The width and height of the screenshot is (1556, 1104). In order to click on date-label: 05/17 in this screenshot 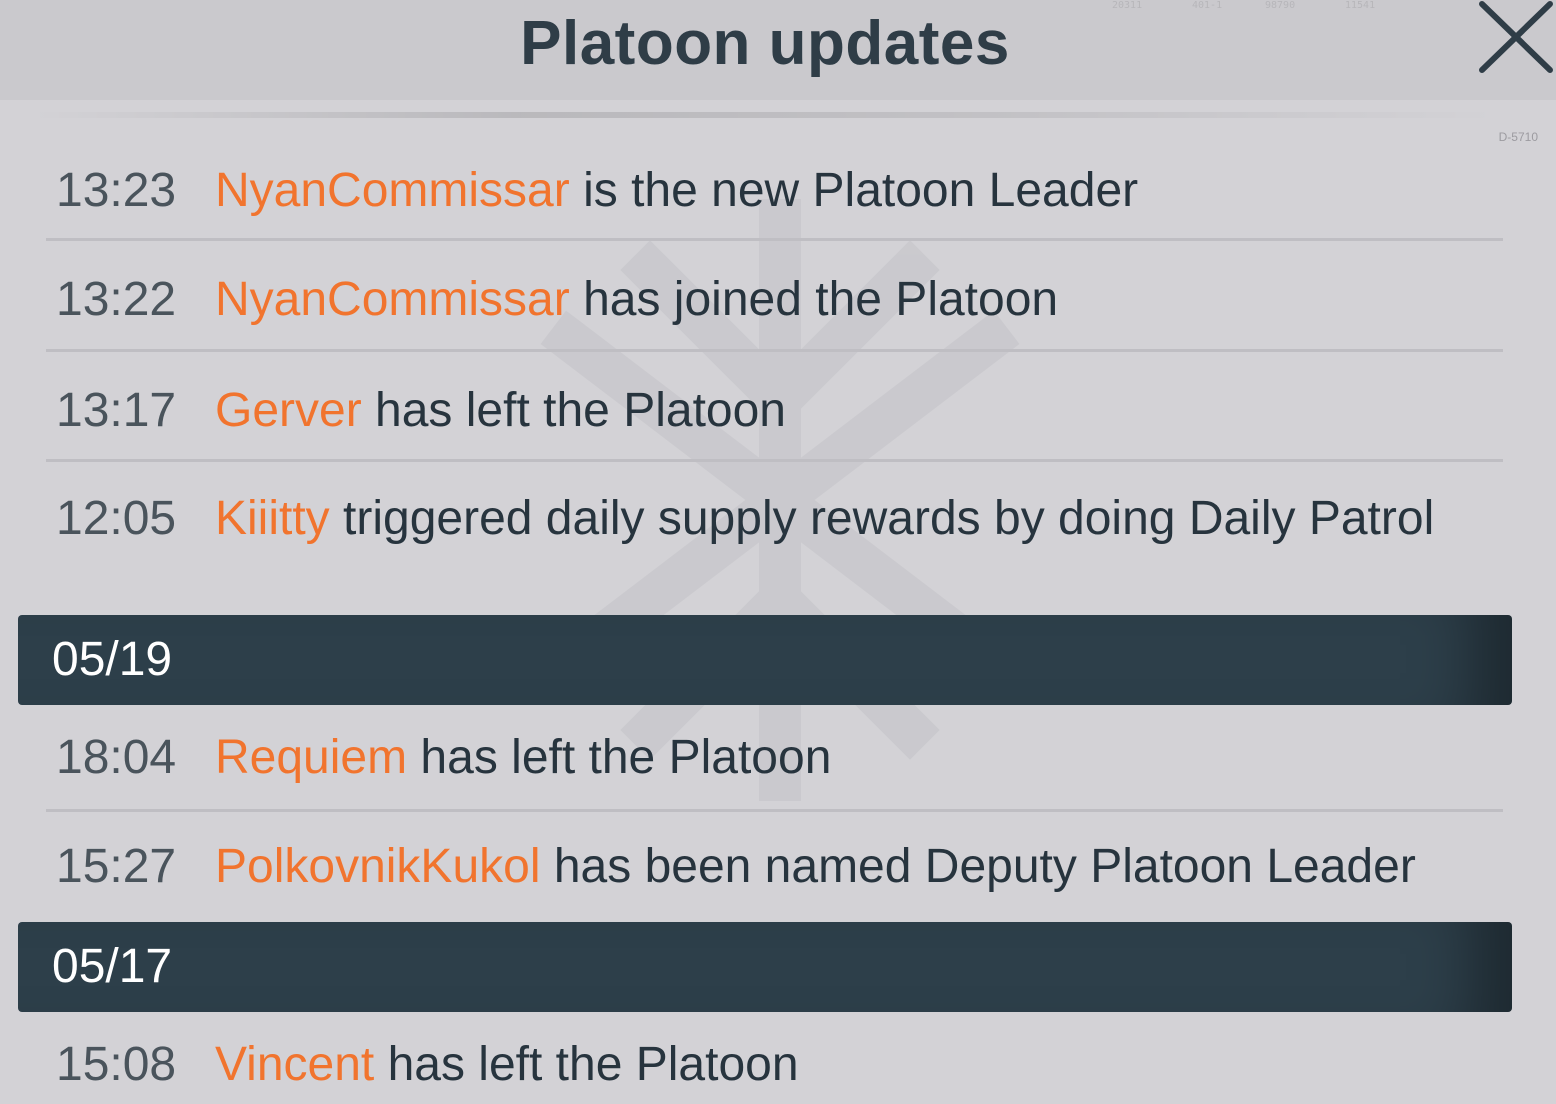, I will do `click(112, 966)`.